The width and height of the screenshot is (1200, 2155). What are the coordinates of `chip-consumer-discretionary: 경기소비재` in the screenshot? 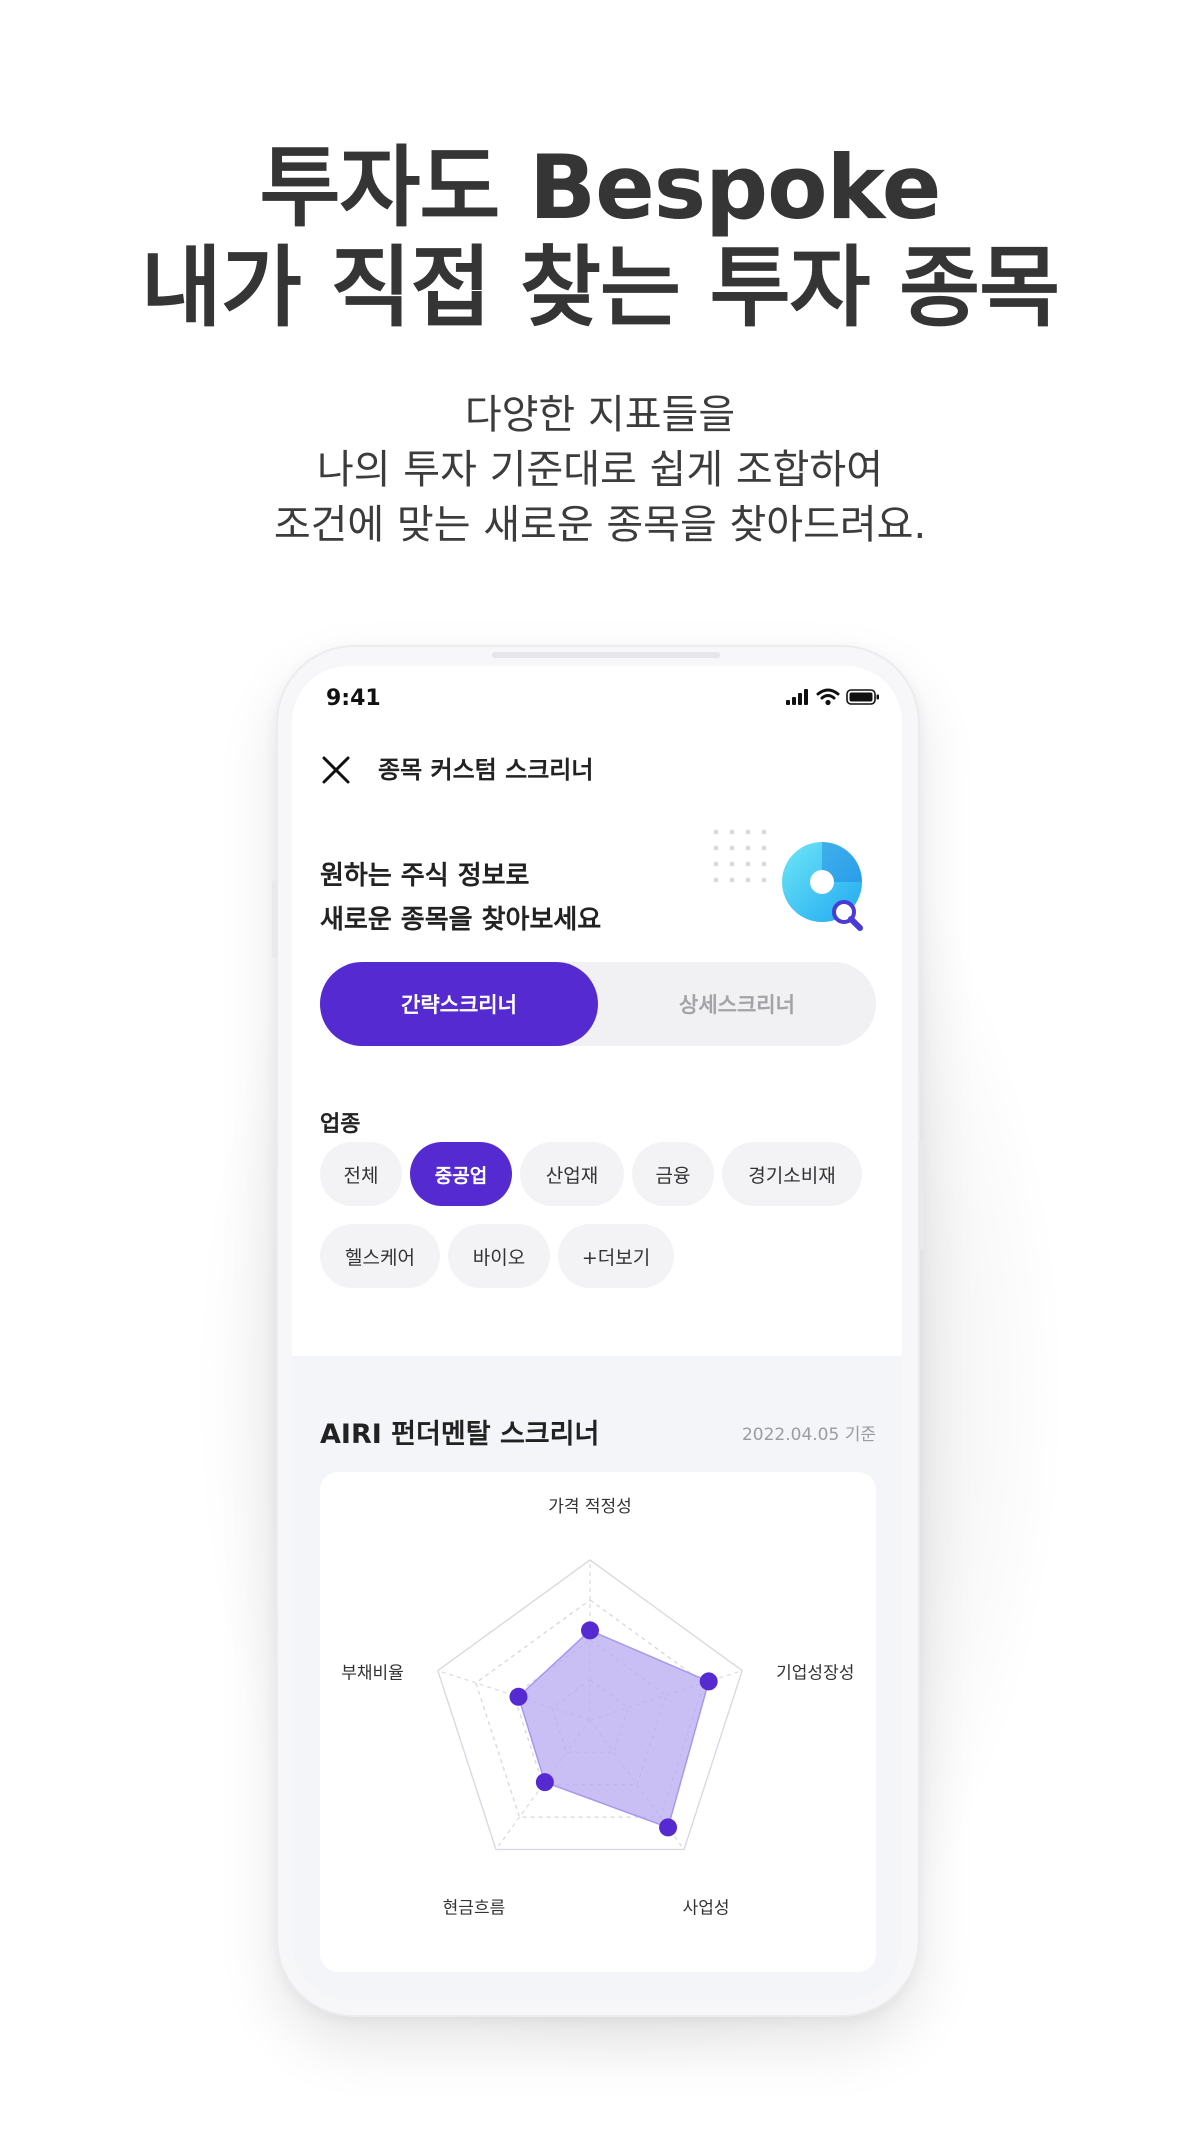 It's located at (792, 1174).